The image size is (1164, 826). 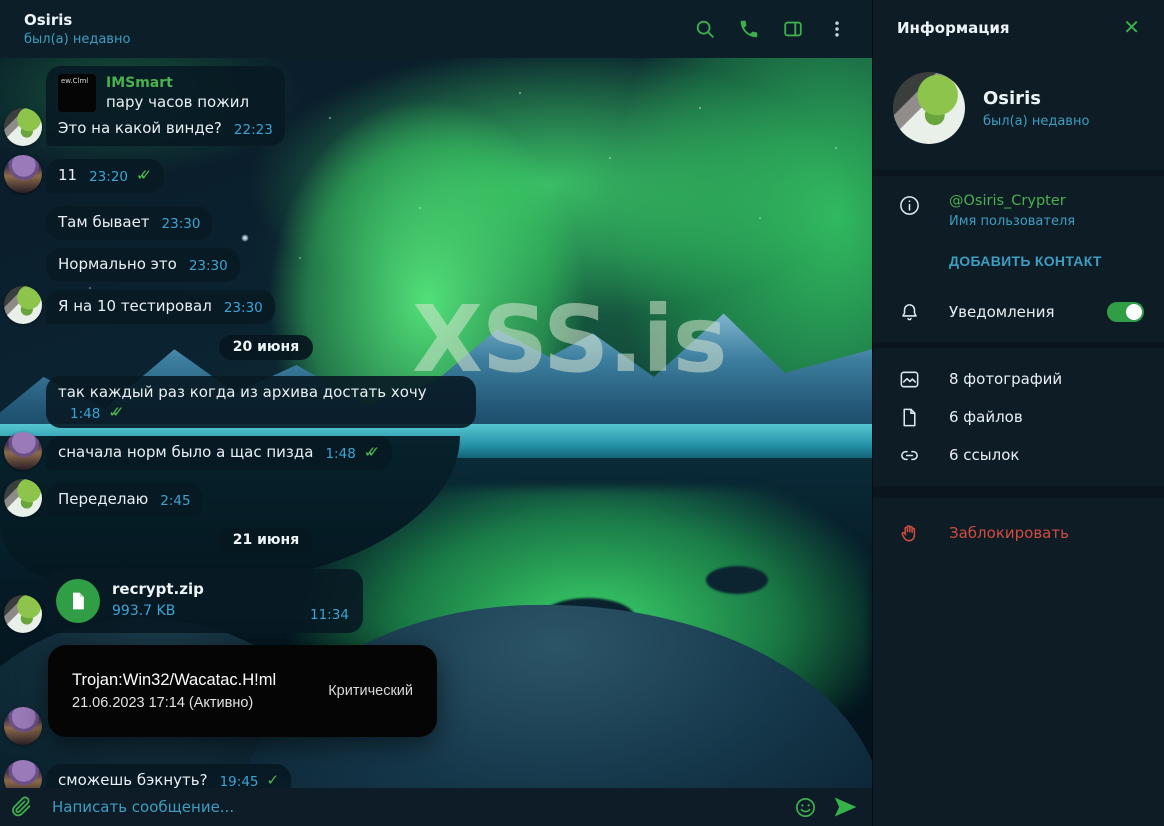 I want to click on attach-button, so click(x=21, y=807).